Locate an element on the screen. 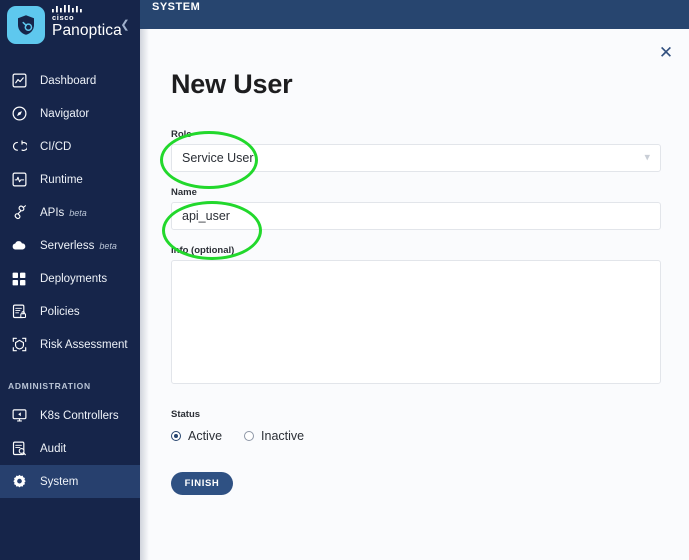 The width and height of the screenshot is (689, 560). status-option-active: Active is located at coordinates (196, 436).